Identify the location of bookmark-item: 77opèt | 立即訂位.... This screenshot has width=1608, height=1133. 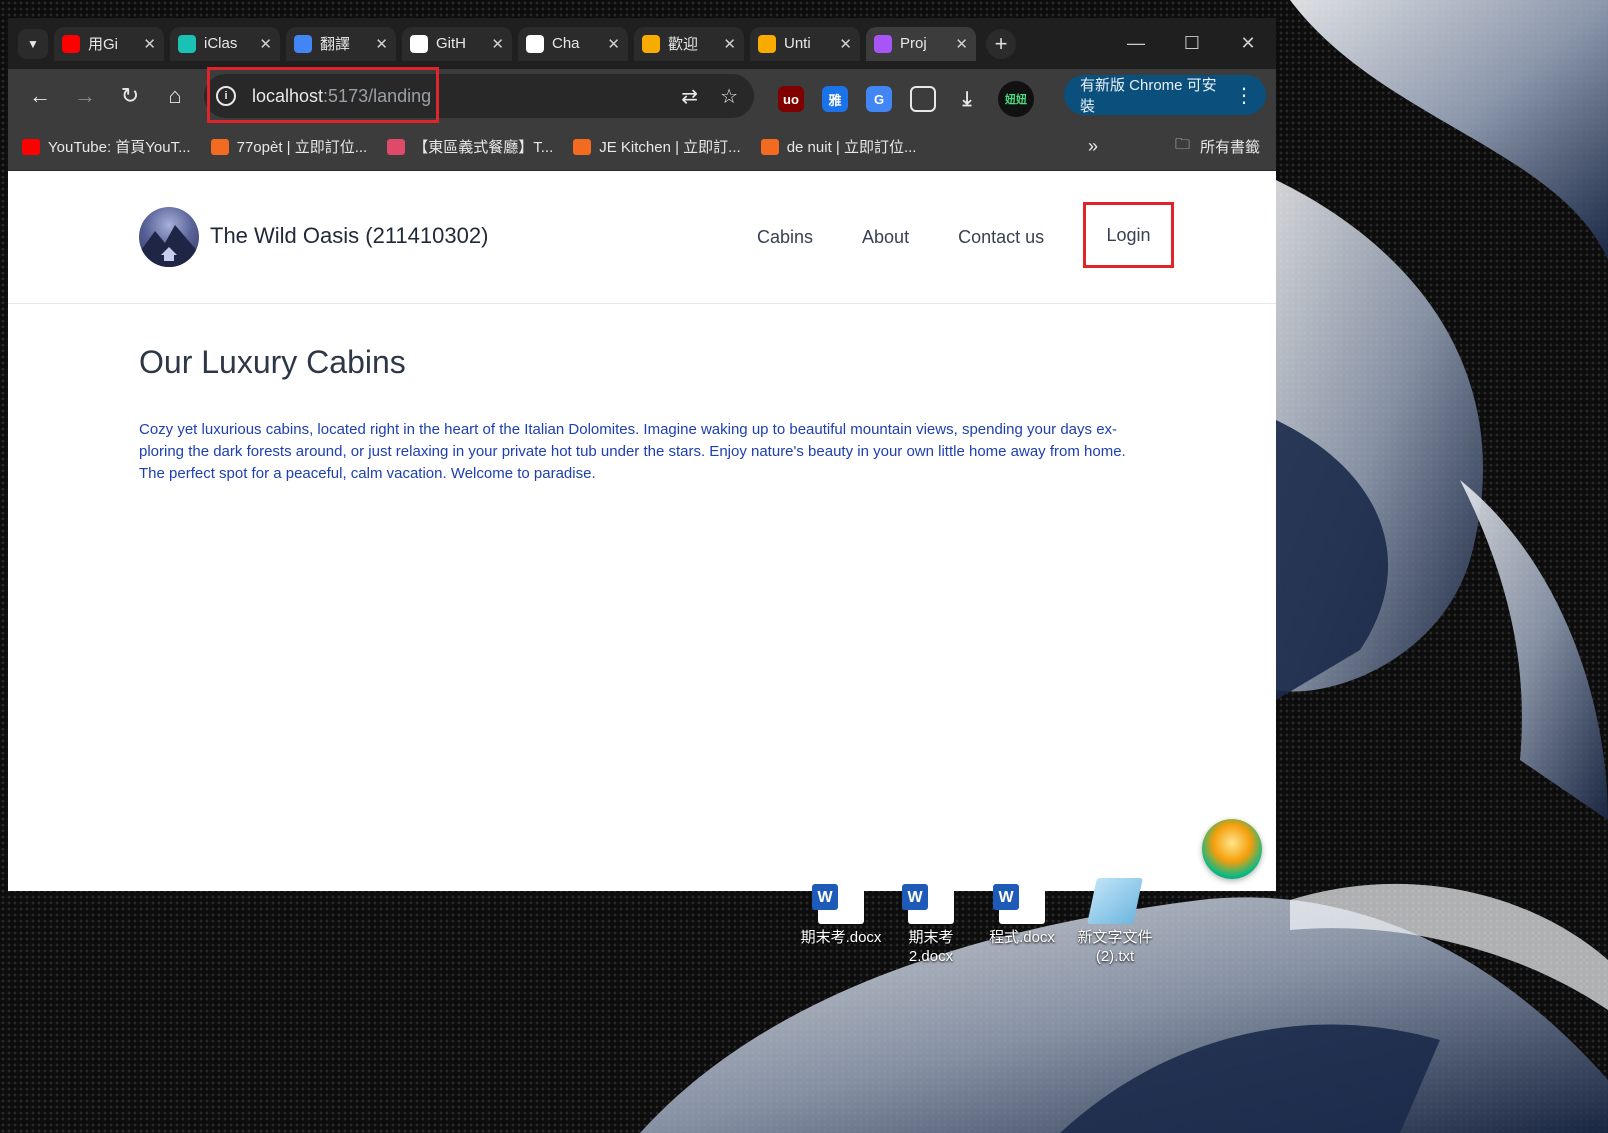
(289, 146).